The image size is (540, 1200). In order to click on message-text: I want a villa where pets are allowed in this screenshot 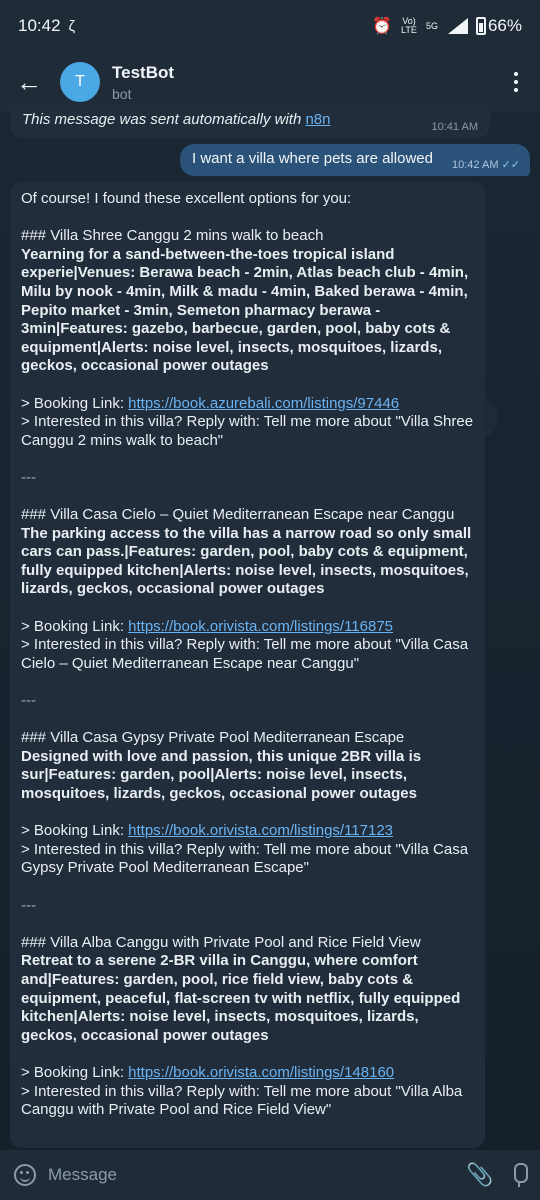, I will do `click(312, 158)`.